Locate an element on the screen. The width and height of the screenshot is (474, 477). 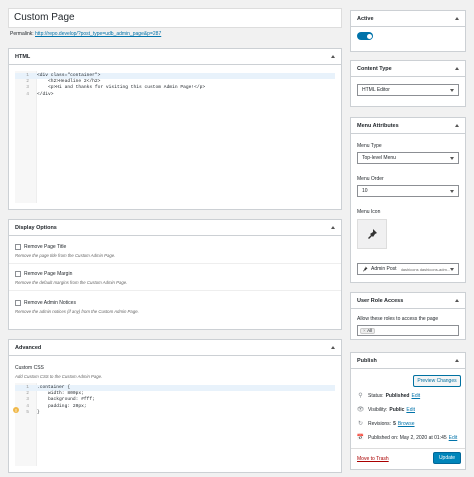
revisions-row: ↻ Revisions: 5 Browse is located at coordinates (386, 424).